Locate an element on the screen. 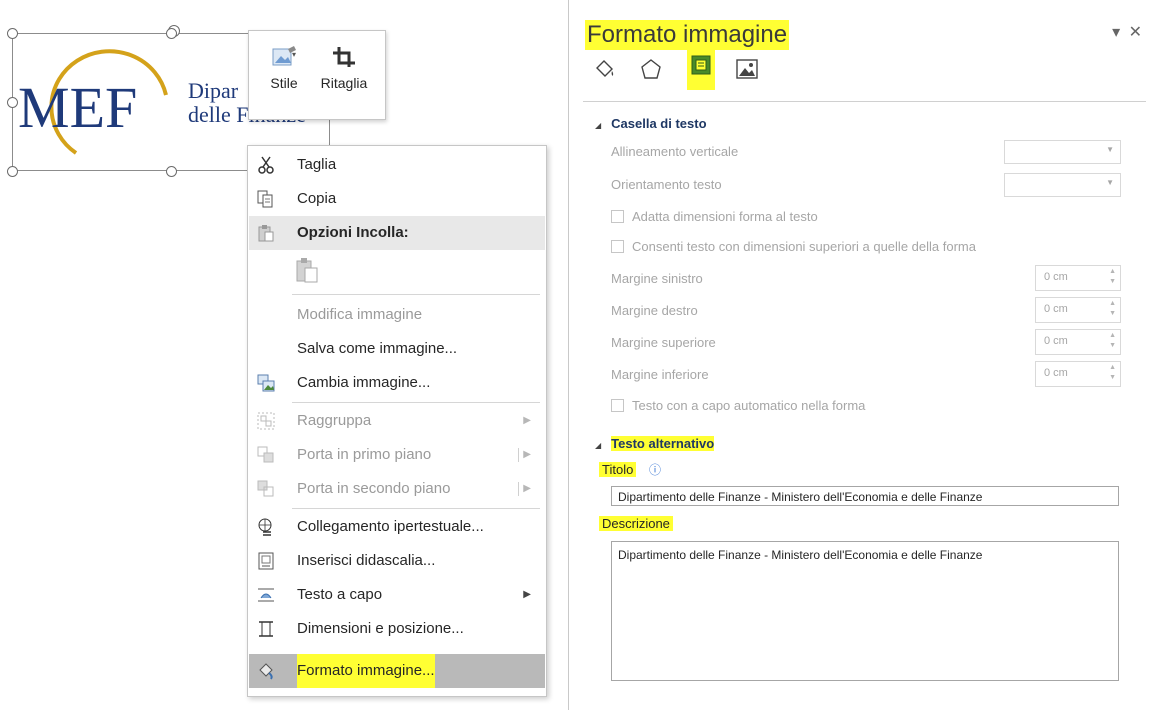  paint-bucket-icon is located at coordinates (605, 68).